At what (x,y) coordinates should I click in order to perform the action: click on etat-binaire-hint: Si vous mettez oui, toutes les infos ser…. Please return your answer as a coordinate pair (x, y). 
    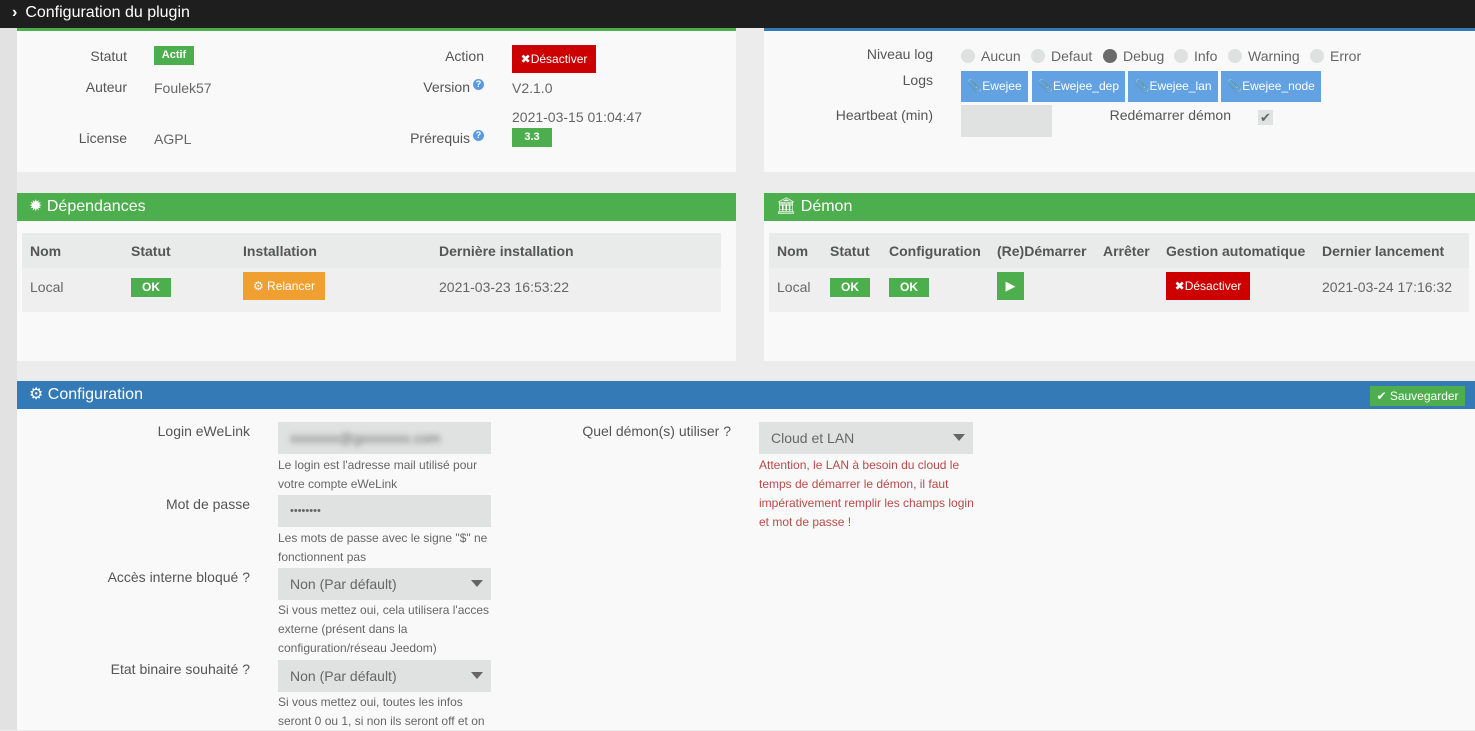
    Looking at the image, I should click on (381, 711).